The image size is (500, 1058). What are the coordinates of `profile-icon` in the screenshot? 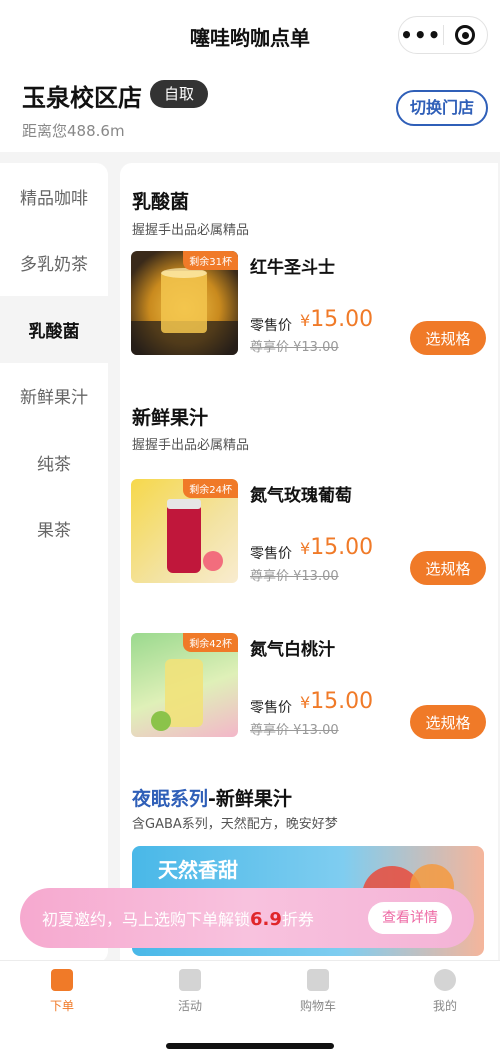 It's located at (445, 980).